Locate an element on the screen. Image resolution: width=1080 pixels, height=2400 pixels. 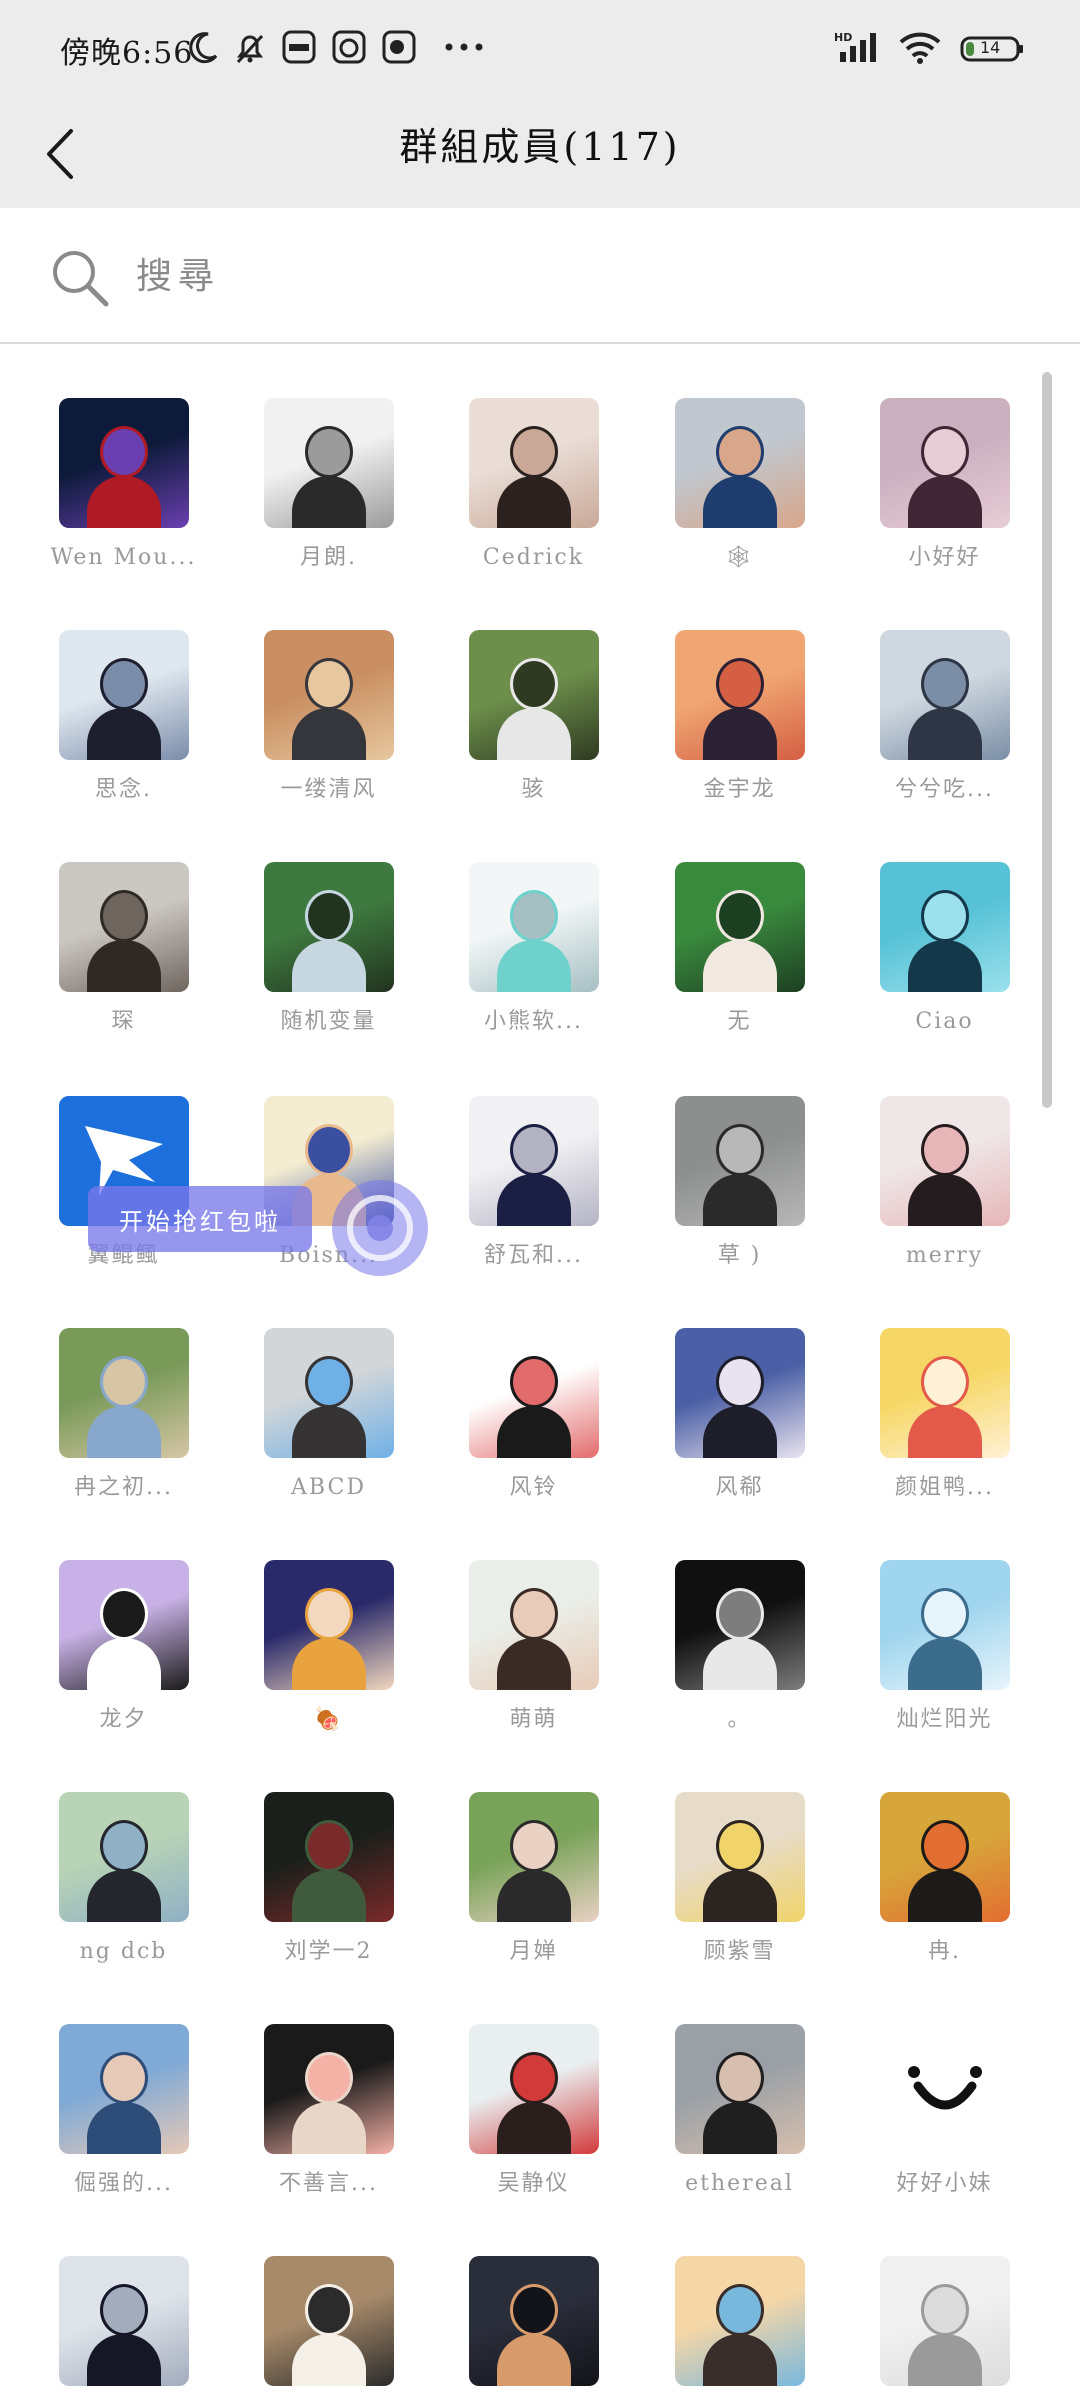
red-packet-ring-icon is located at coordinates (380, 1228).